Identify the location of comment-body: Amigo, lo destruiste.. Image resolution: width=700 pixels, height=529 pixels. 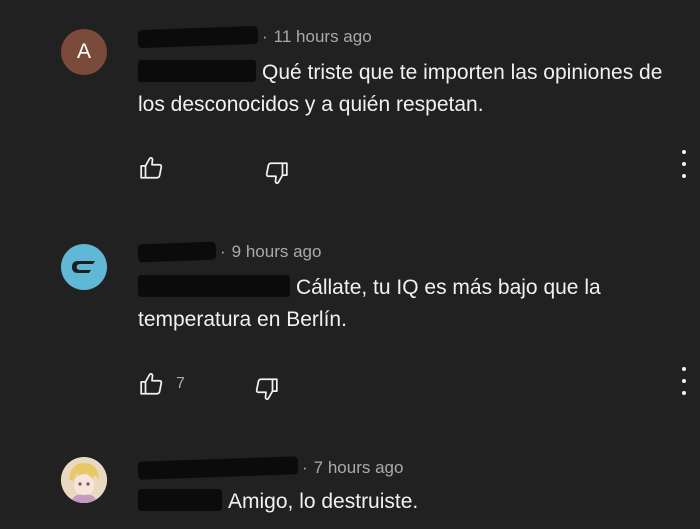
(323, 501).